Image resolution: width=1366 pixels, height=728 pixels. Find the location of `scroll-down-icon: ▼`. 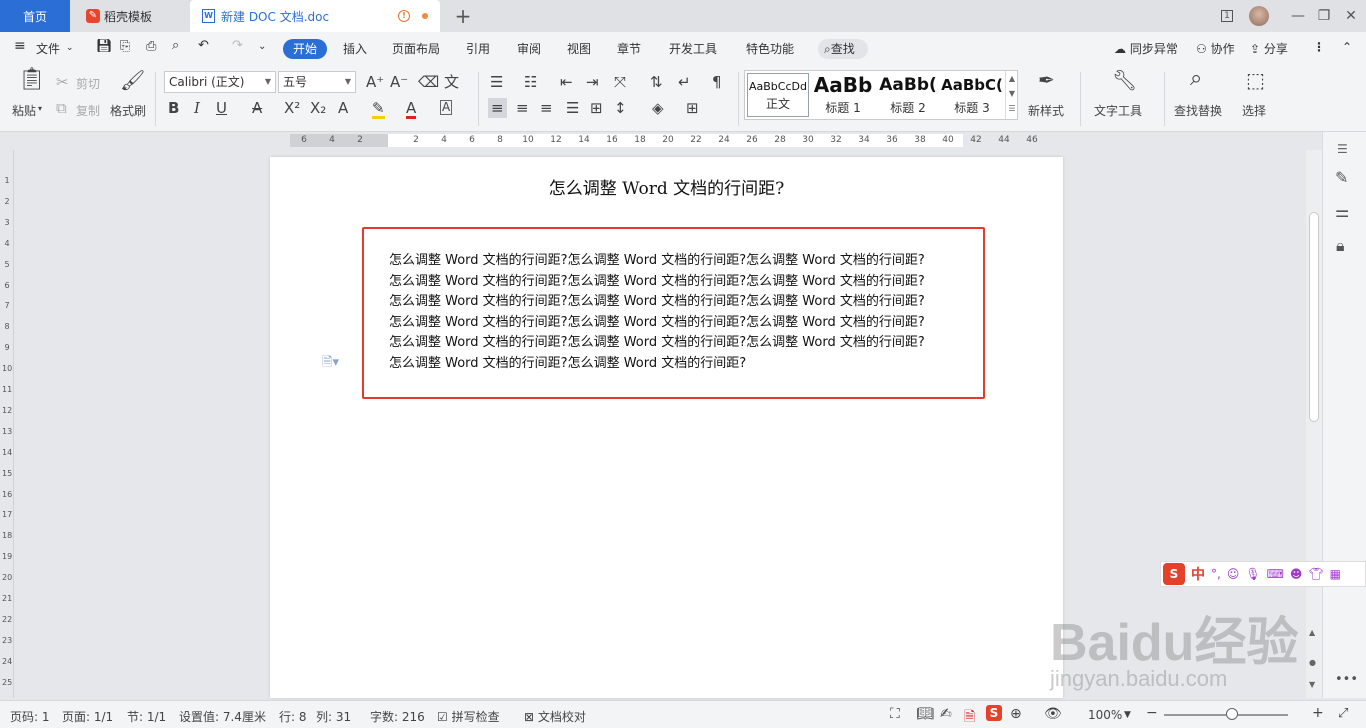

scroll-down-icon: ▼ is located at coordinates (1312, 684).